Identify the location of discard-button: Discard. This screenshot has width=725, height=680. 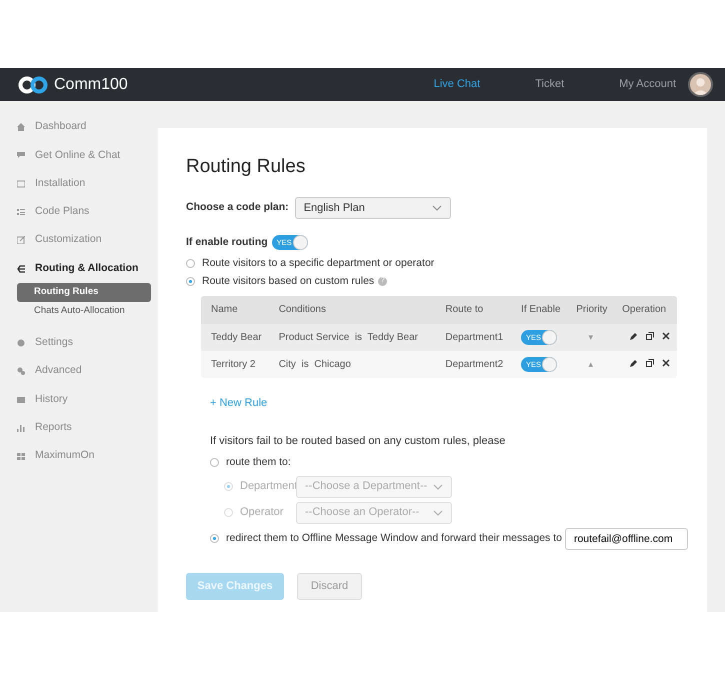
(329, 586).